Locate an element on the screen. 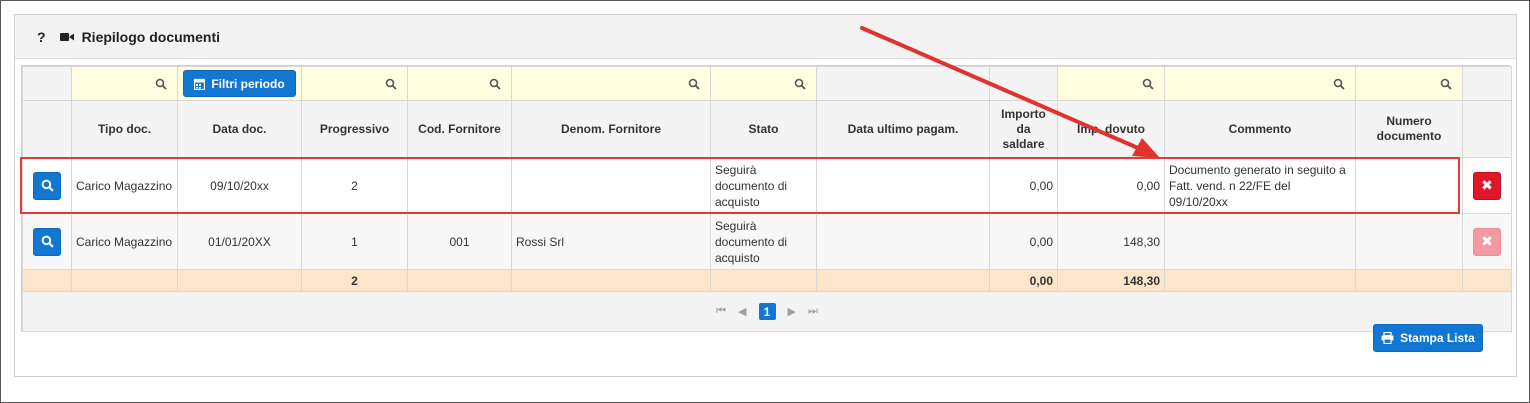  pager-row: ⏮ ◀ 1 ▶ ⏭ is located at coordinates (767, 311).